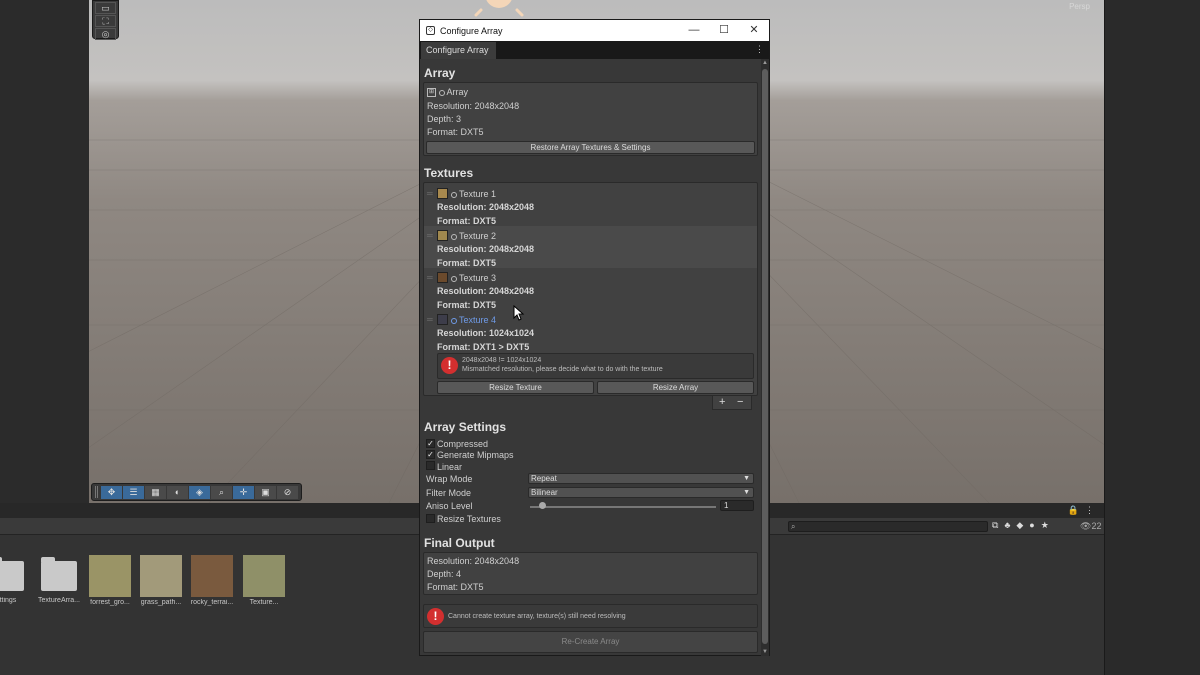 Image resolution: width=1200 pixels, height=675 pixels. Describe the element at coordinates (455, 587) in the screenshot. I see `final-format: Format: DXT5` at that location.